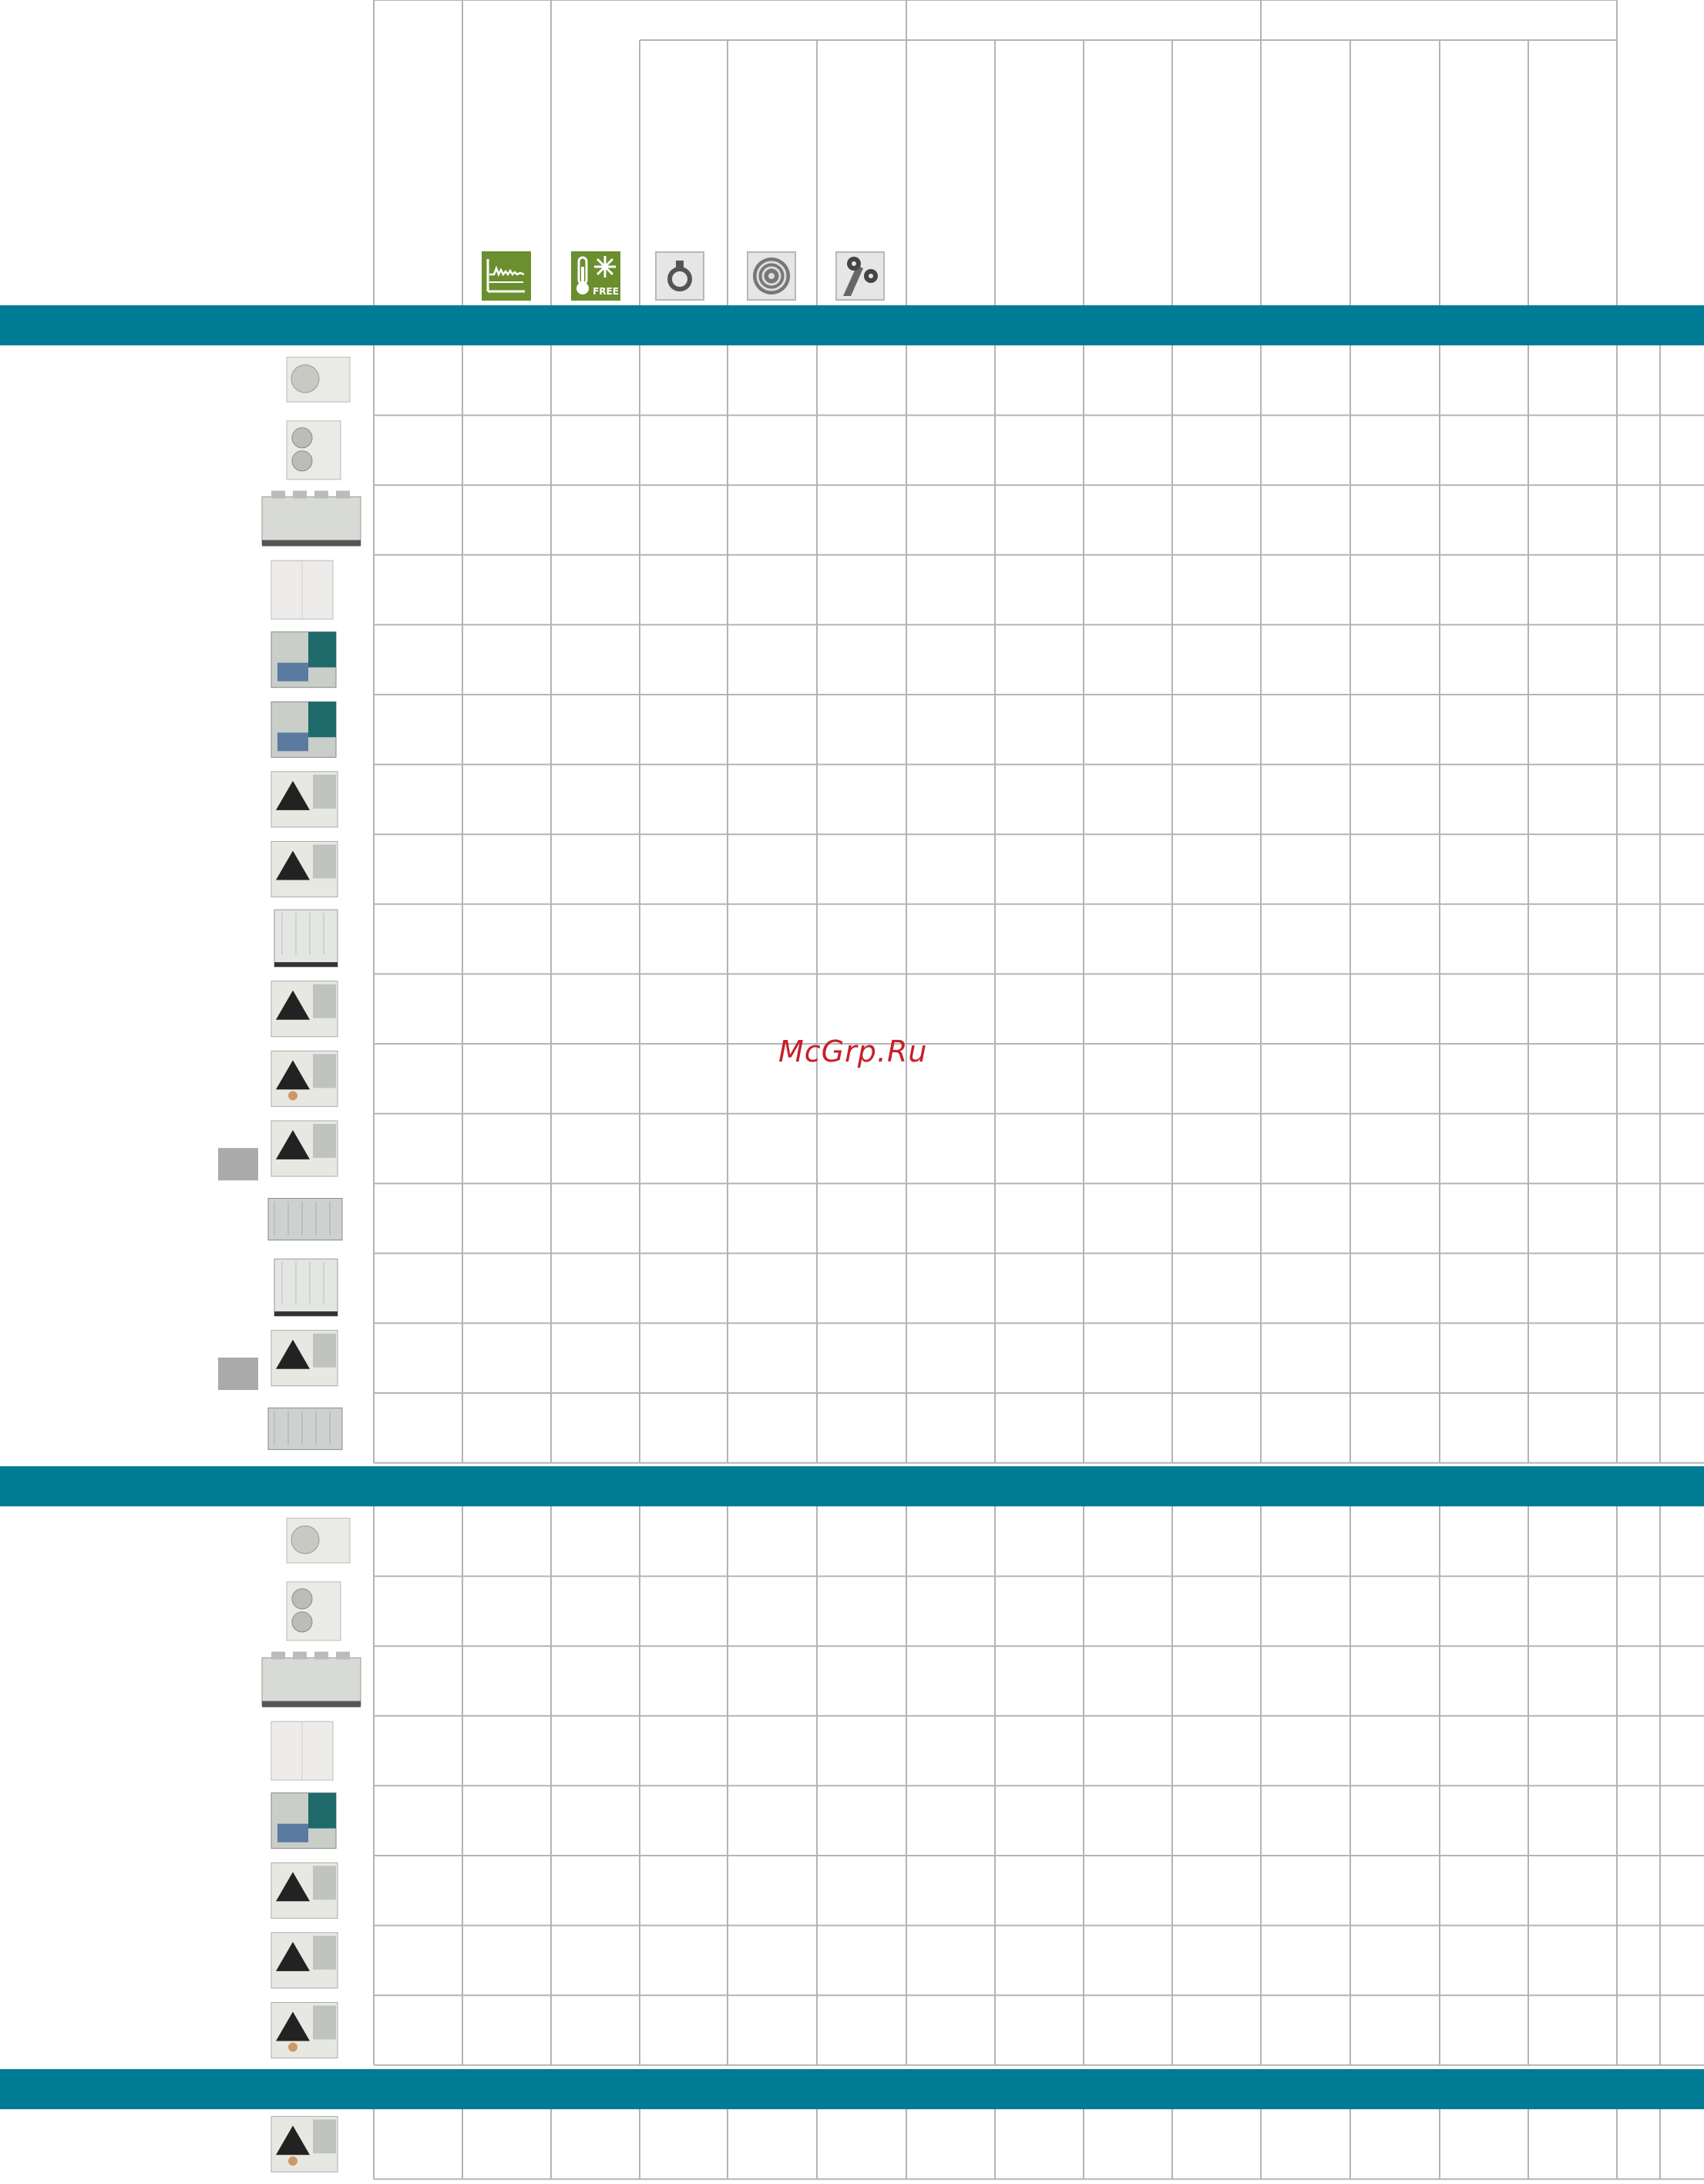 This screenshot has height=2184, width=1704. What do you see at coordinates (596, 276) in the screenshot?
I see `free-cooling-icon: FREE` at bounding box center [596, 276].